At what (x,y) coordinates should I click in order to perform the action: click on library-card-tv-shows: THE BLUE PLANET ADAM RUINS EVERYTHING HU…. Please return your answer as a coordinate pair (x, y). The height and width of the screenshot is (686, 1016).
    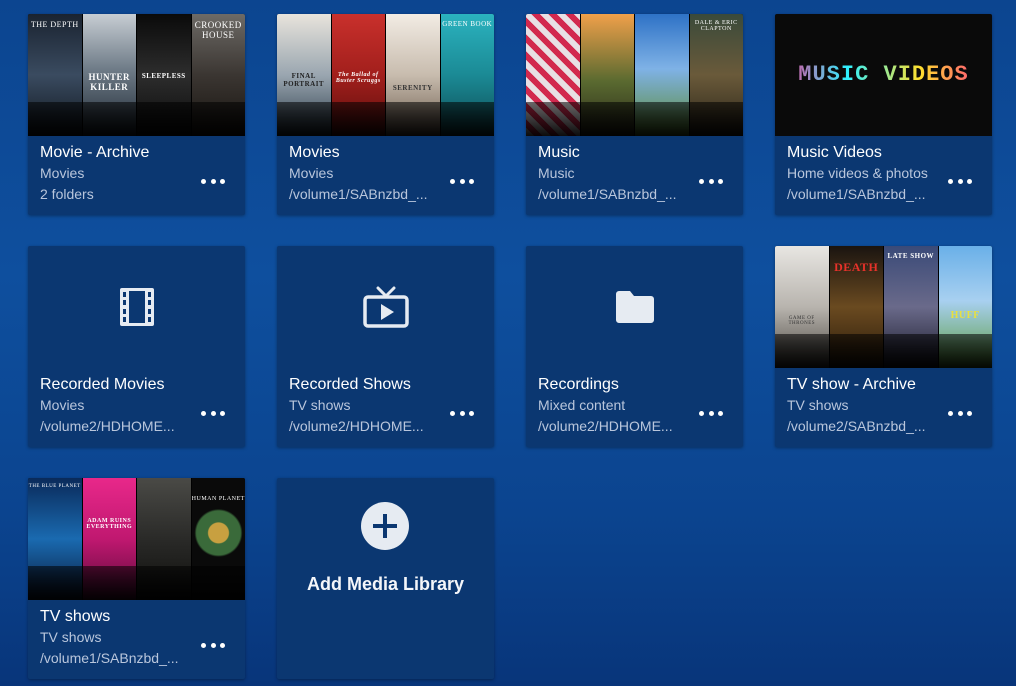
    Looking at the image, I should click on (136, 578).